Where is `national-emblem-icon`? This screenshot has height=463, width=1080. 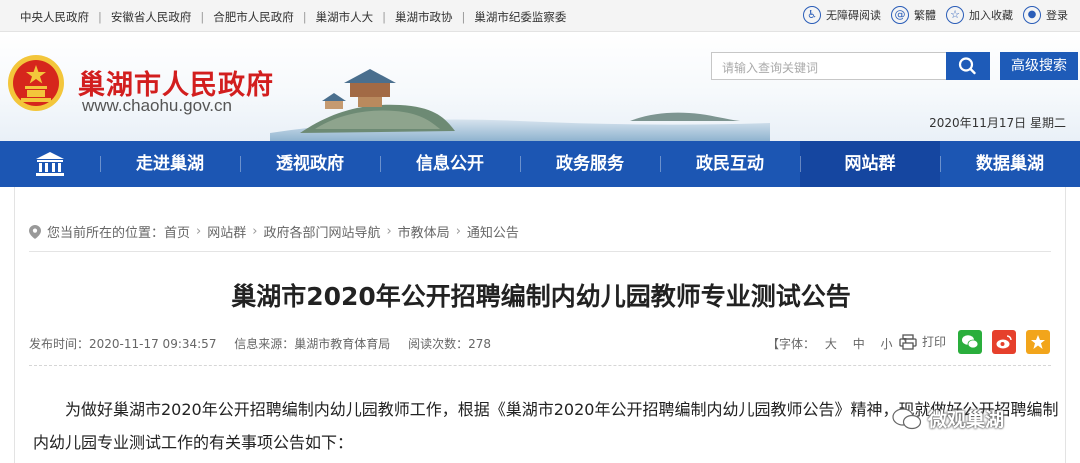
national-emblem-icon is located at coordinates (36, 83).